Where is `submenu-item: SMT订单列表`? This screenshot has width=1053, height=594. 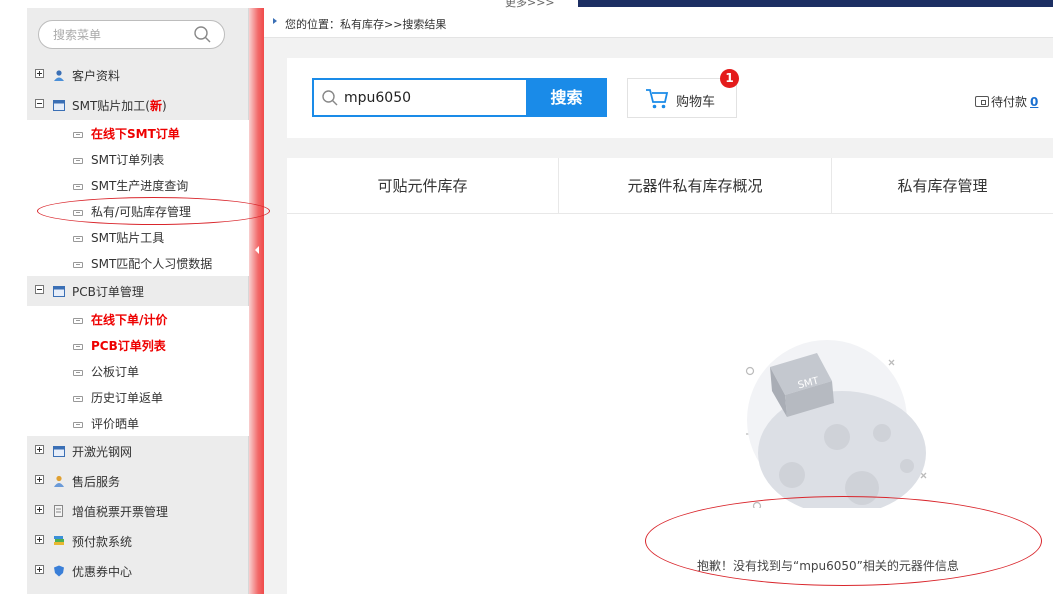 submenu-item: SMT订单列表 is located at coordinates (138, 159).